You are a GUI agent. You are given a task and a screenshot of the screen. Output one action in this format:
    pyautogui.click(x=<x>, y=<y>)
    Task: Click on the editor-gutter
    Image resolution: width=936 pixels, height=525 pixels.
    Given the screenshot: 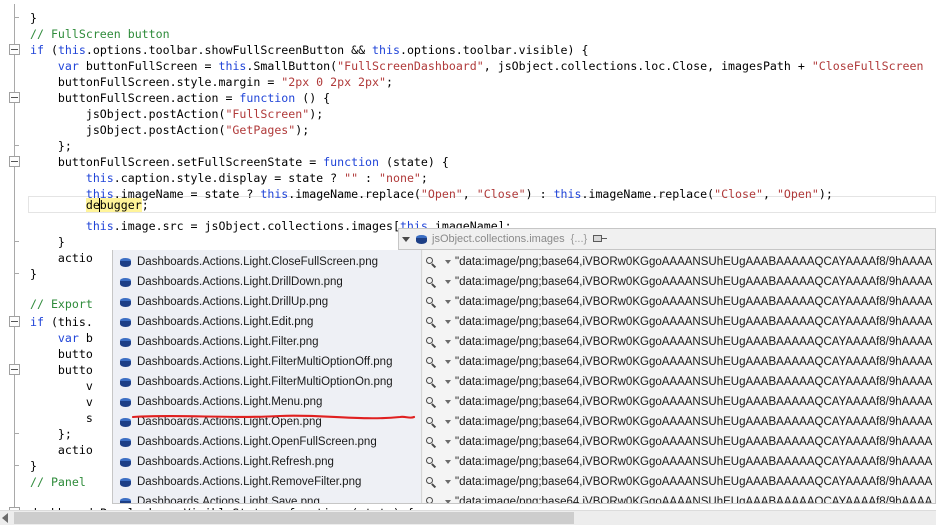 What is the action you would take?
    pyautogui.click(x=15, y=262)
    